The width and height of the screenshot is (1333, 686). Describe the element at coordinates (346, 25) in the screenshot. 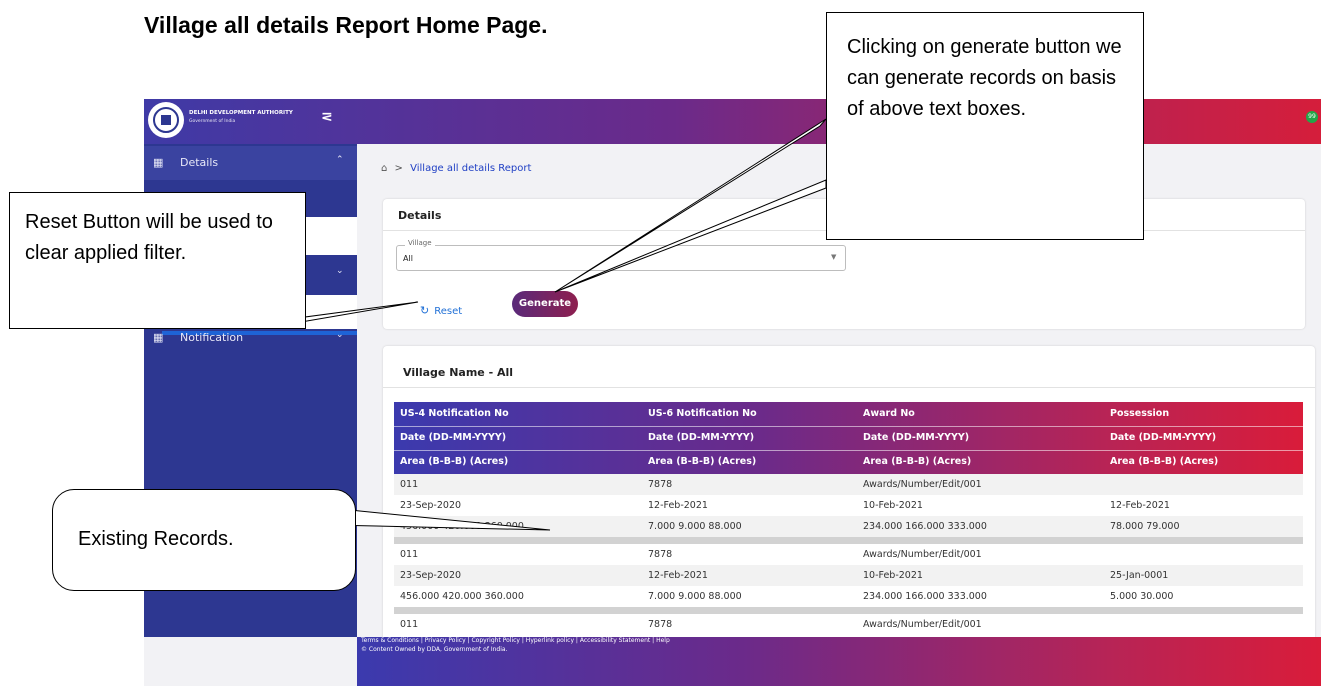

I see `document-title: Village all details Report Home Page.` at that location.